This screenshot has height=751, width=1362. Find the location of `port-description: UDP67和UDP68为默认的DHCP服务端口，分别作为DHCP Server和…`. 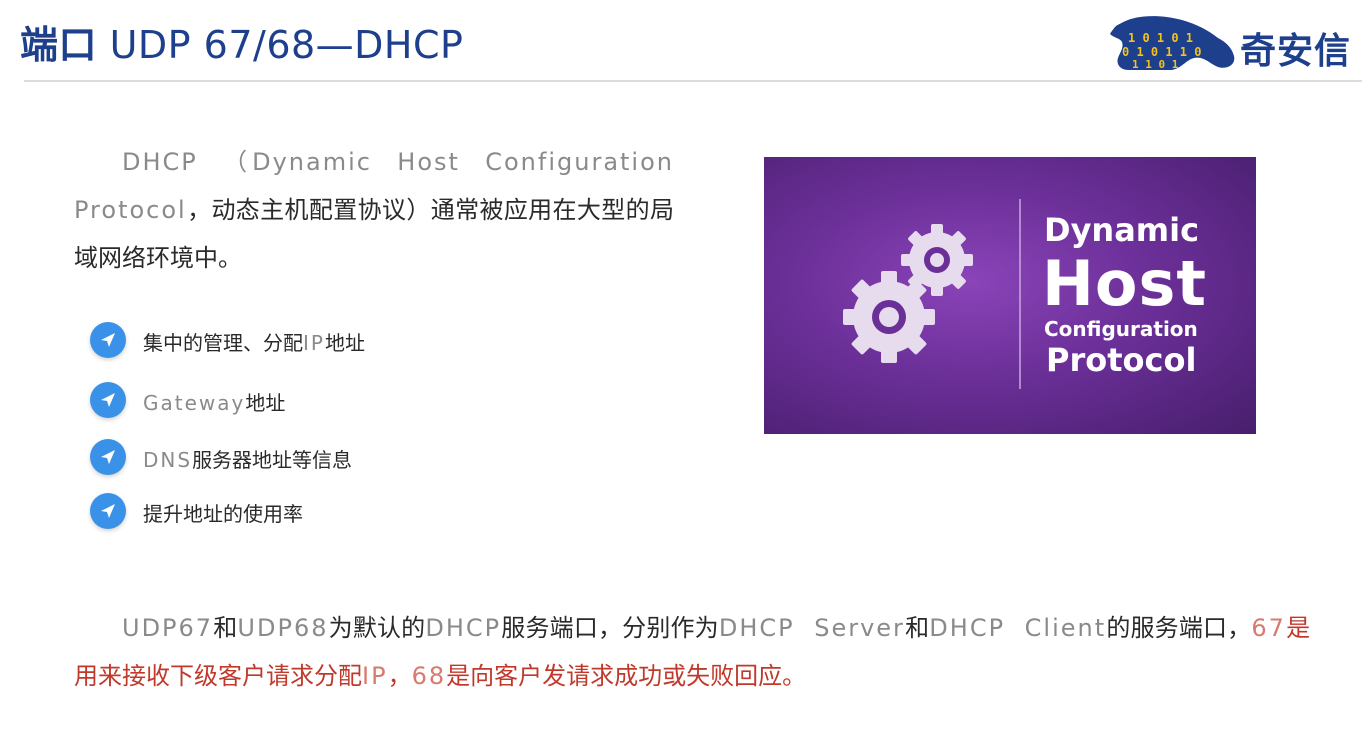

port-description: UDP67和UDP68为默认的DHCP服务端口，分别作为DHCP Server和… is located at coordinates (692, 652).